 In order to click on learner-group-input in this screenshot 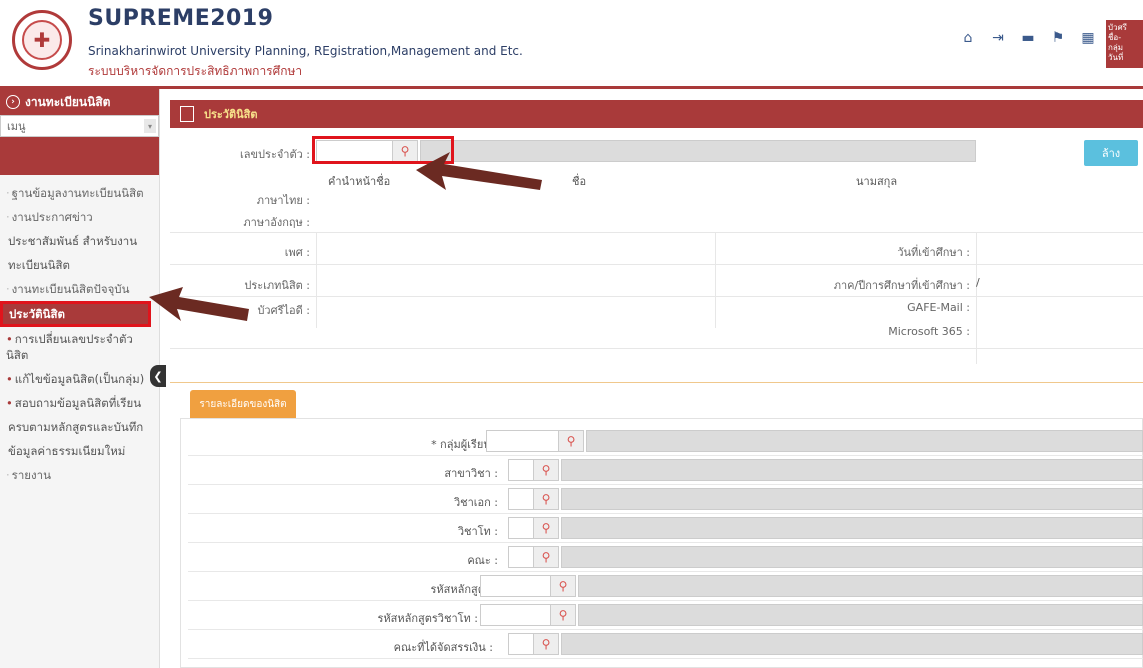, I will do `click(527, 441)`.